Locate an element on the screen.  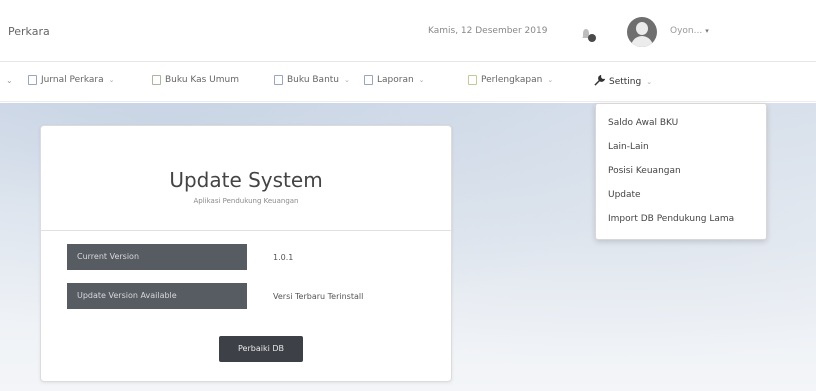
menu-item-laporan: Laporan ⌄ is located at coordinates (394, 80).